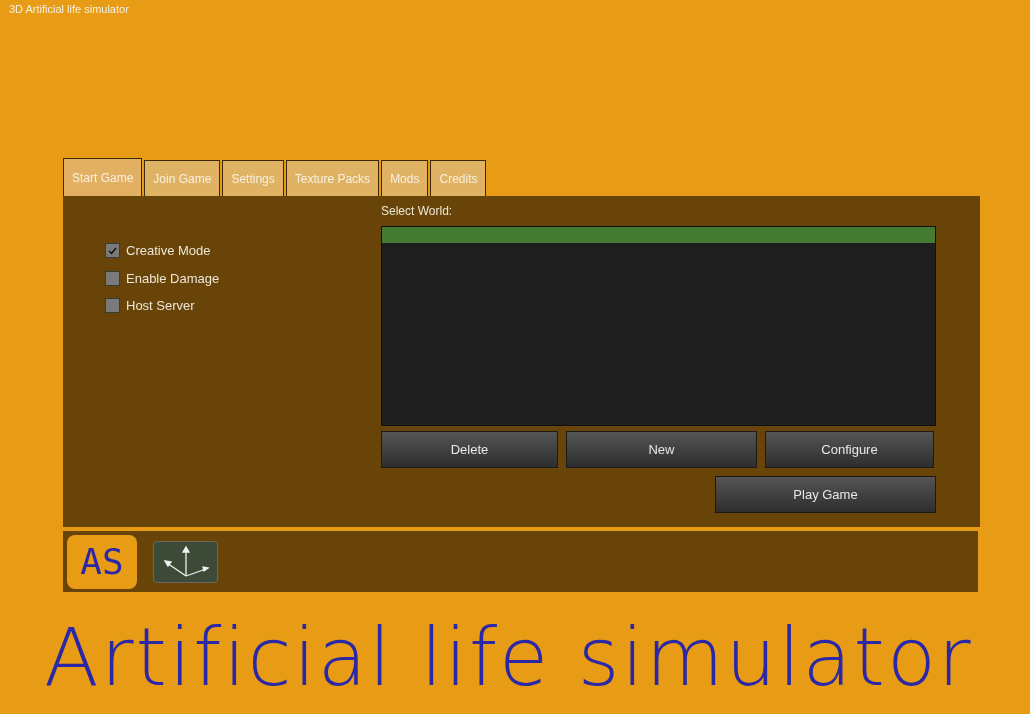  Describe the element at coordinates (849, 449) in the screenshot. I see `world-button: Configure` at that location.